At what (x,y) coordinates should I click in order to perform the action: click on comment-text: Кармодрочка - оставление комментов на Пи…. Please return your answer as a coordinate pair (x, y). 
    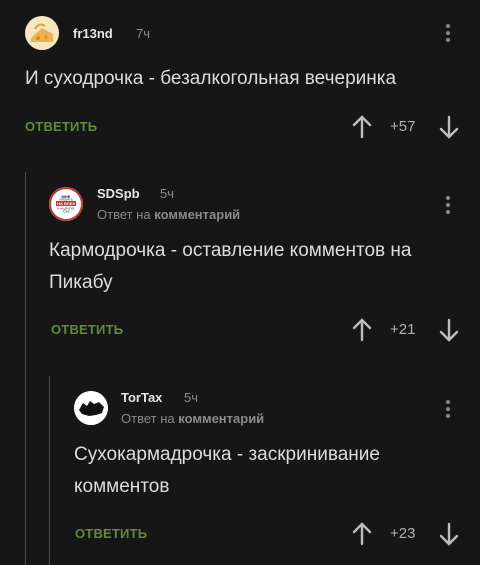
    Looking at the image, I should click on (230, 266).